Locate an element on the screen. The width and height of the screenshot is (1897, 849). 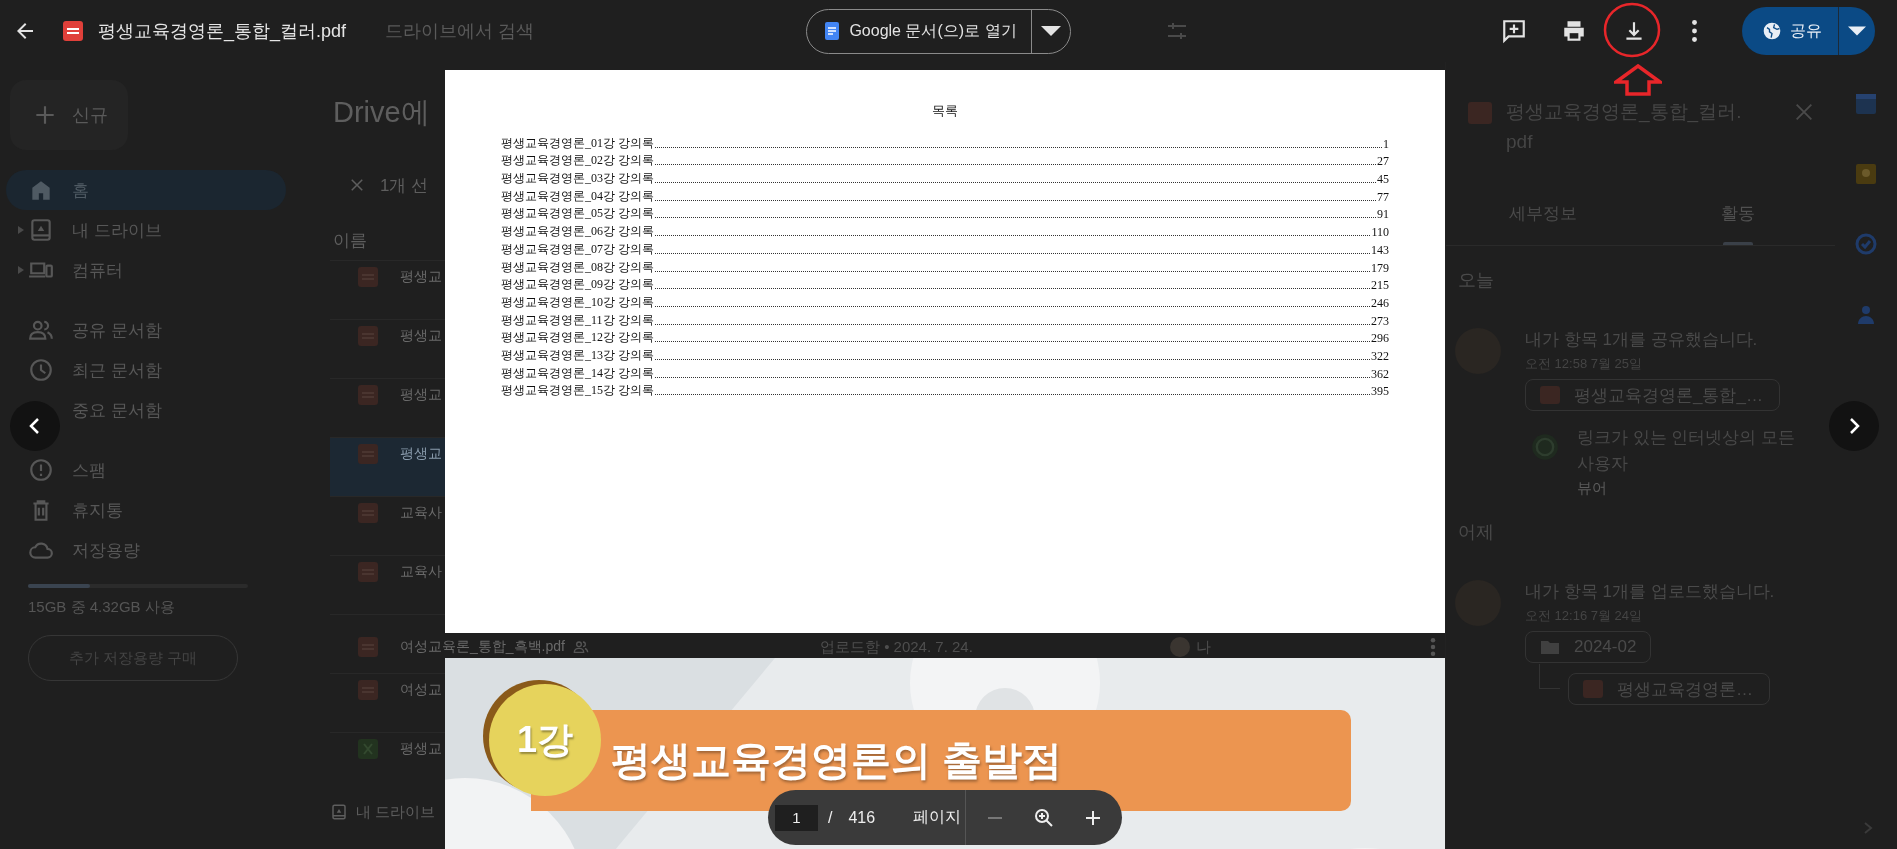
toc-page-number: 246 is located at coordinates (1380, 303).